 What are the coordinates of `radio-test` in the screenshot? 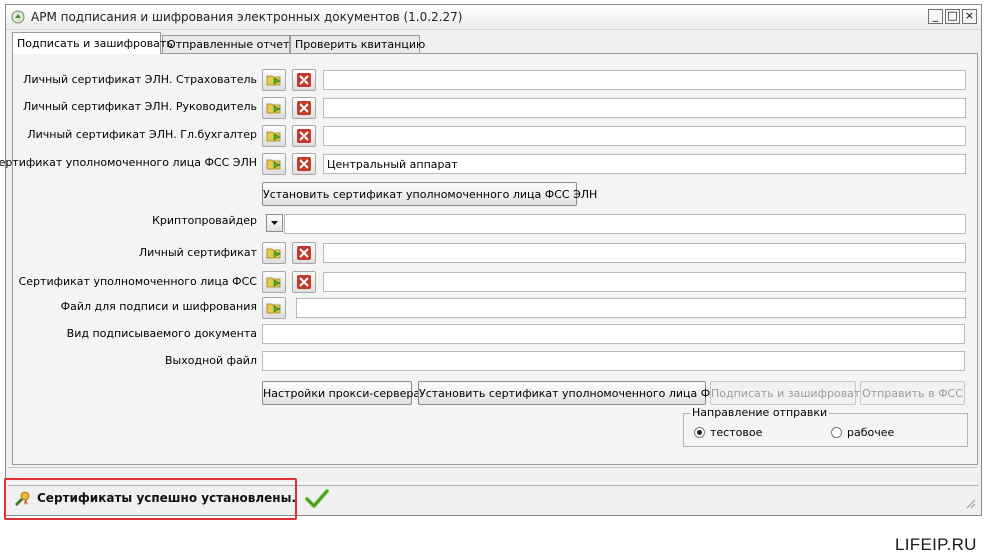 It's located at (699, 432).